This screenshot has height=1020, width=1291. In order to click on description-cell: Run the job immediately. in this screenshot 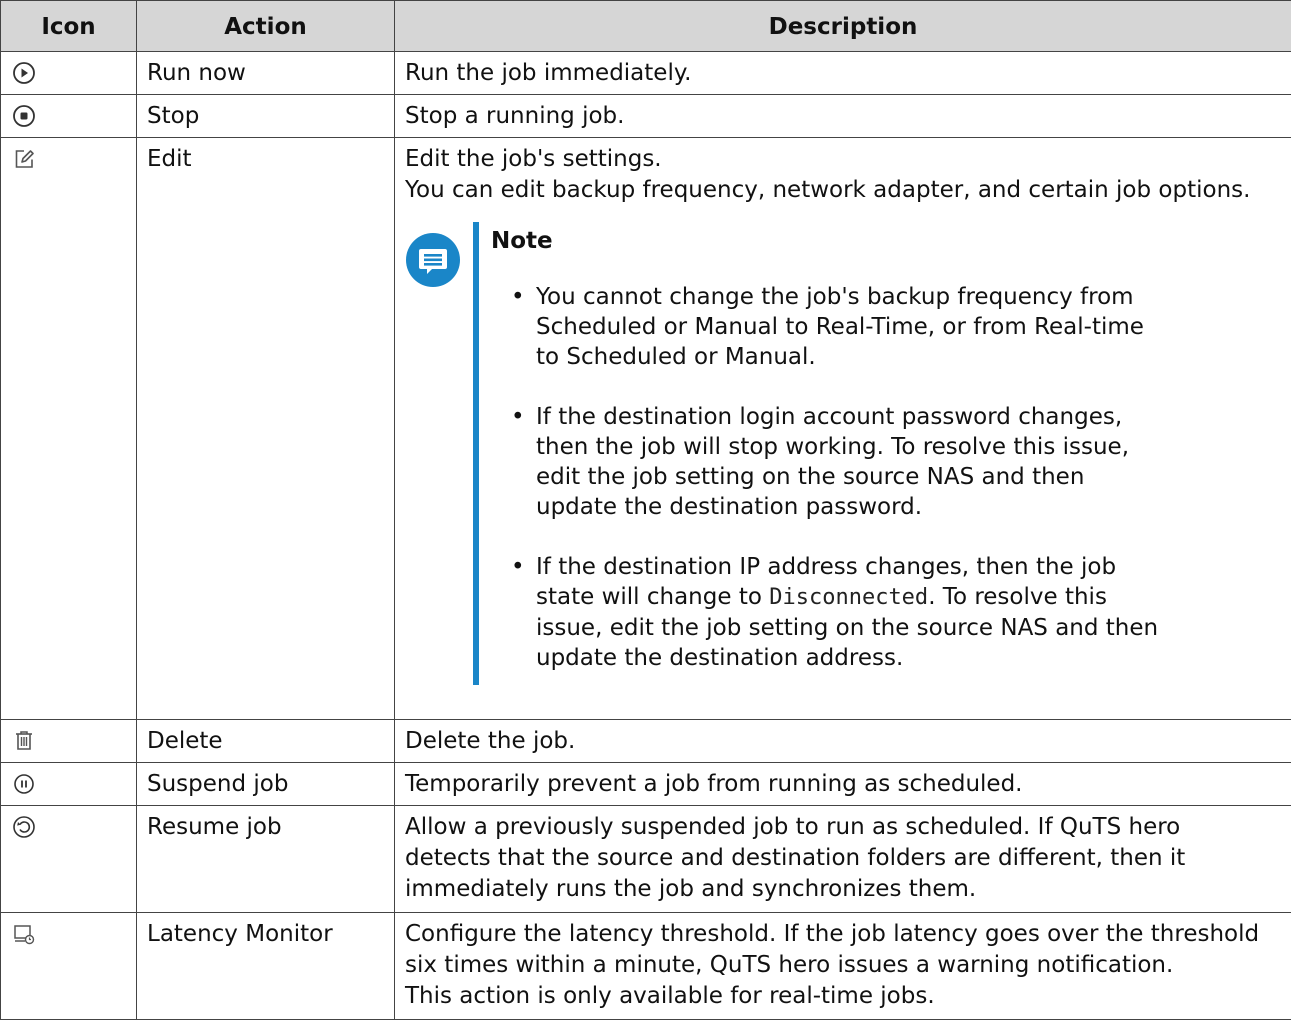, I will do `click(843, 73)`.